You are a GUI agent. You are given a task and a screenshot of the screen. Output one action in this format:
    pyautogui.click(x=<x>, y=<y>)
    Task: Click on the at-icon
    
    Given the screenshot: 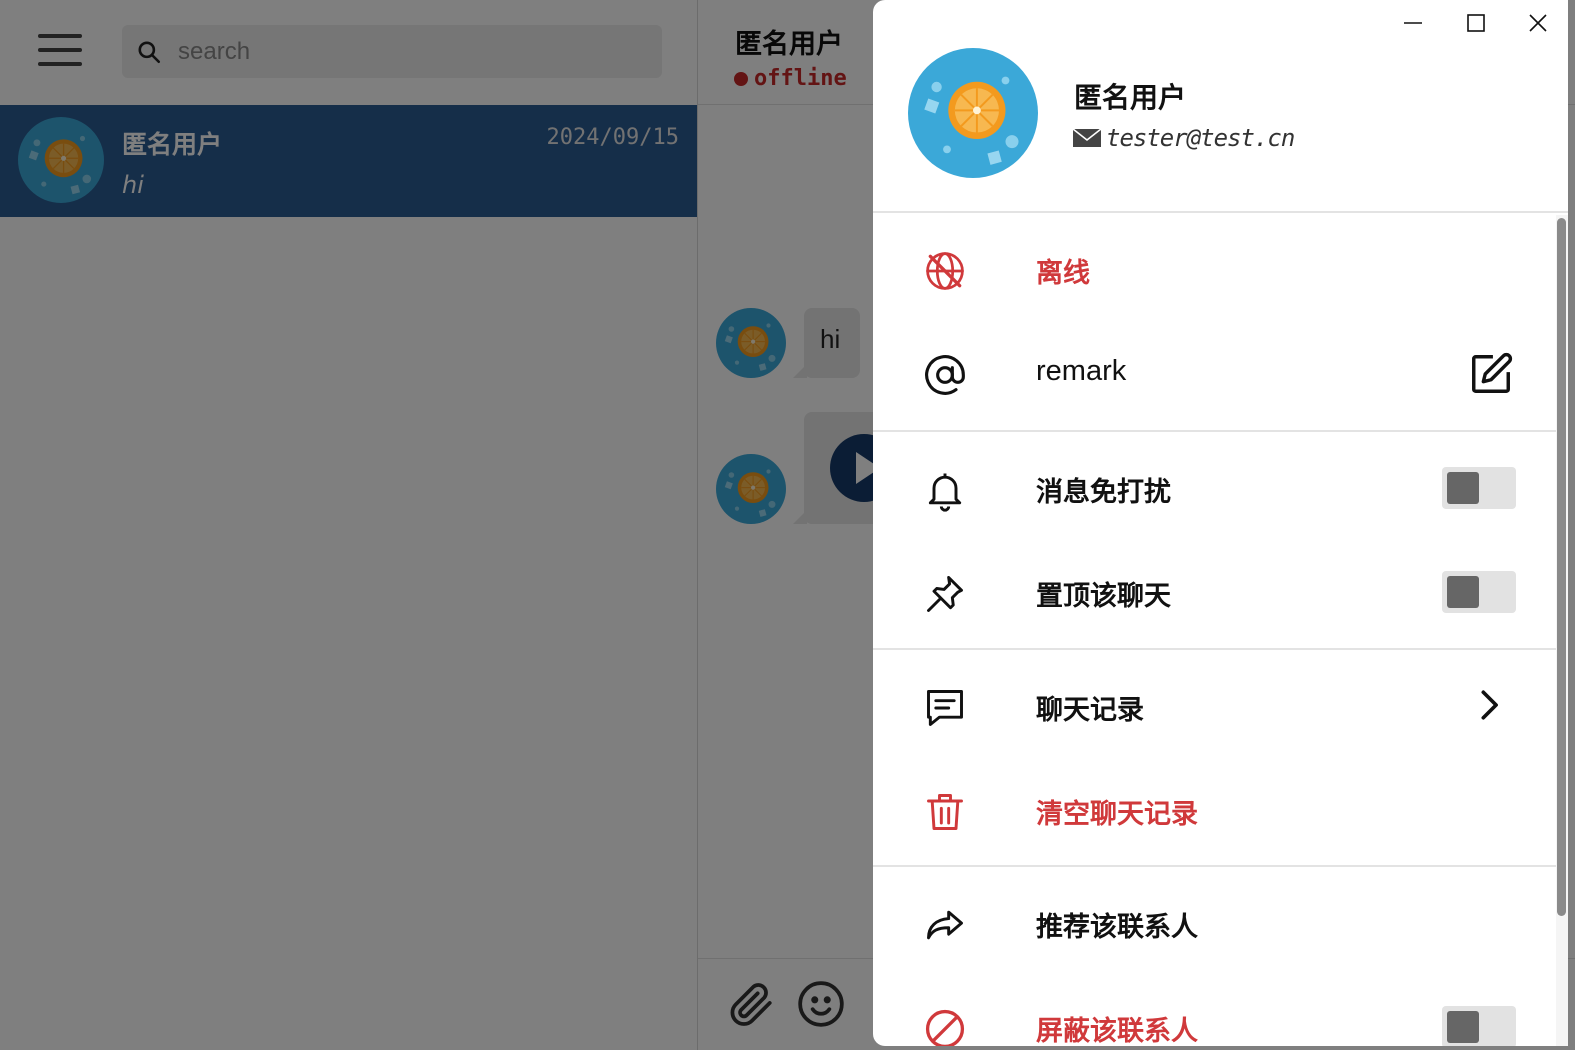 What is the action you would take?
    pyautogui.click(x=945, y=375)
    